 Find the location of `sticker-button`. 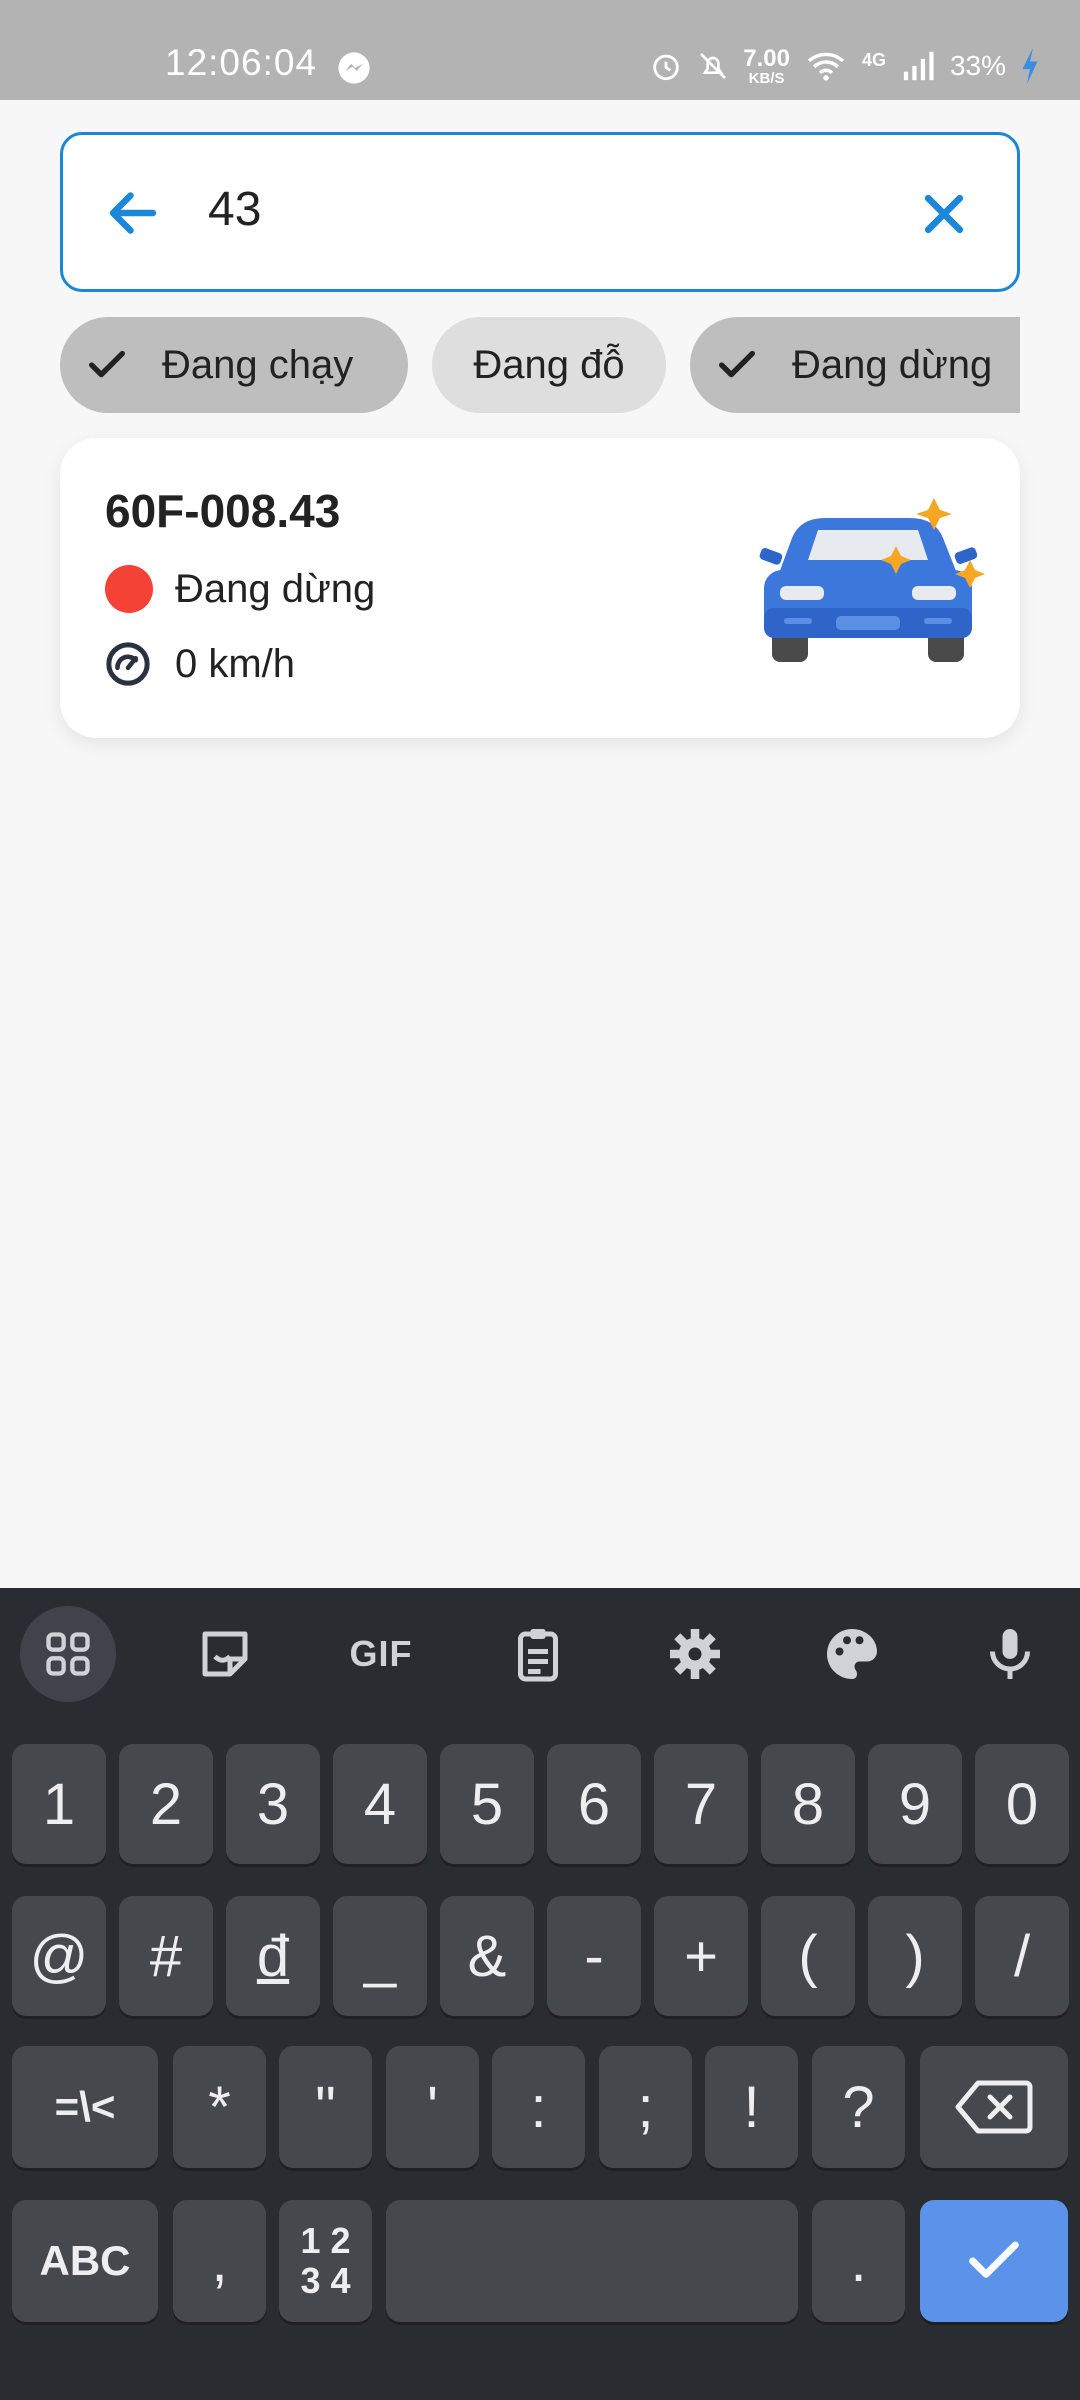

sticker-button is located at coordinates (225, 1654).